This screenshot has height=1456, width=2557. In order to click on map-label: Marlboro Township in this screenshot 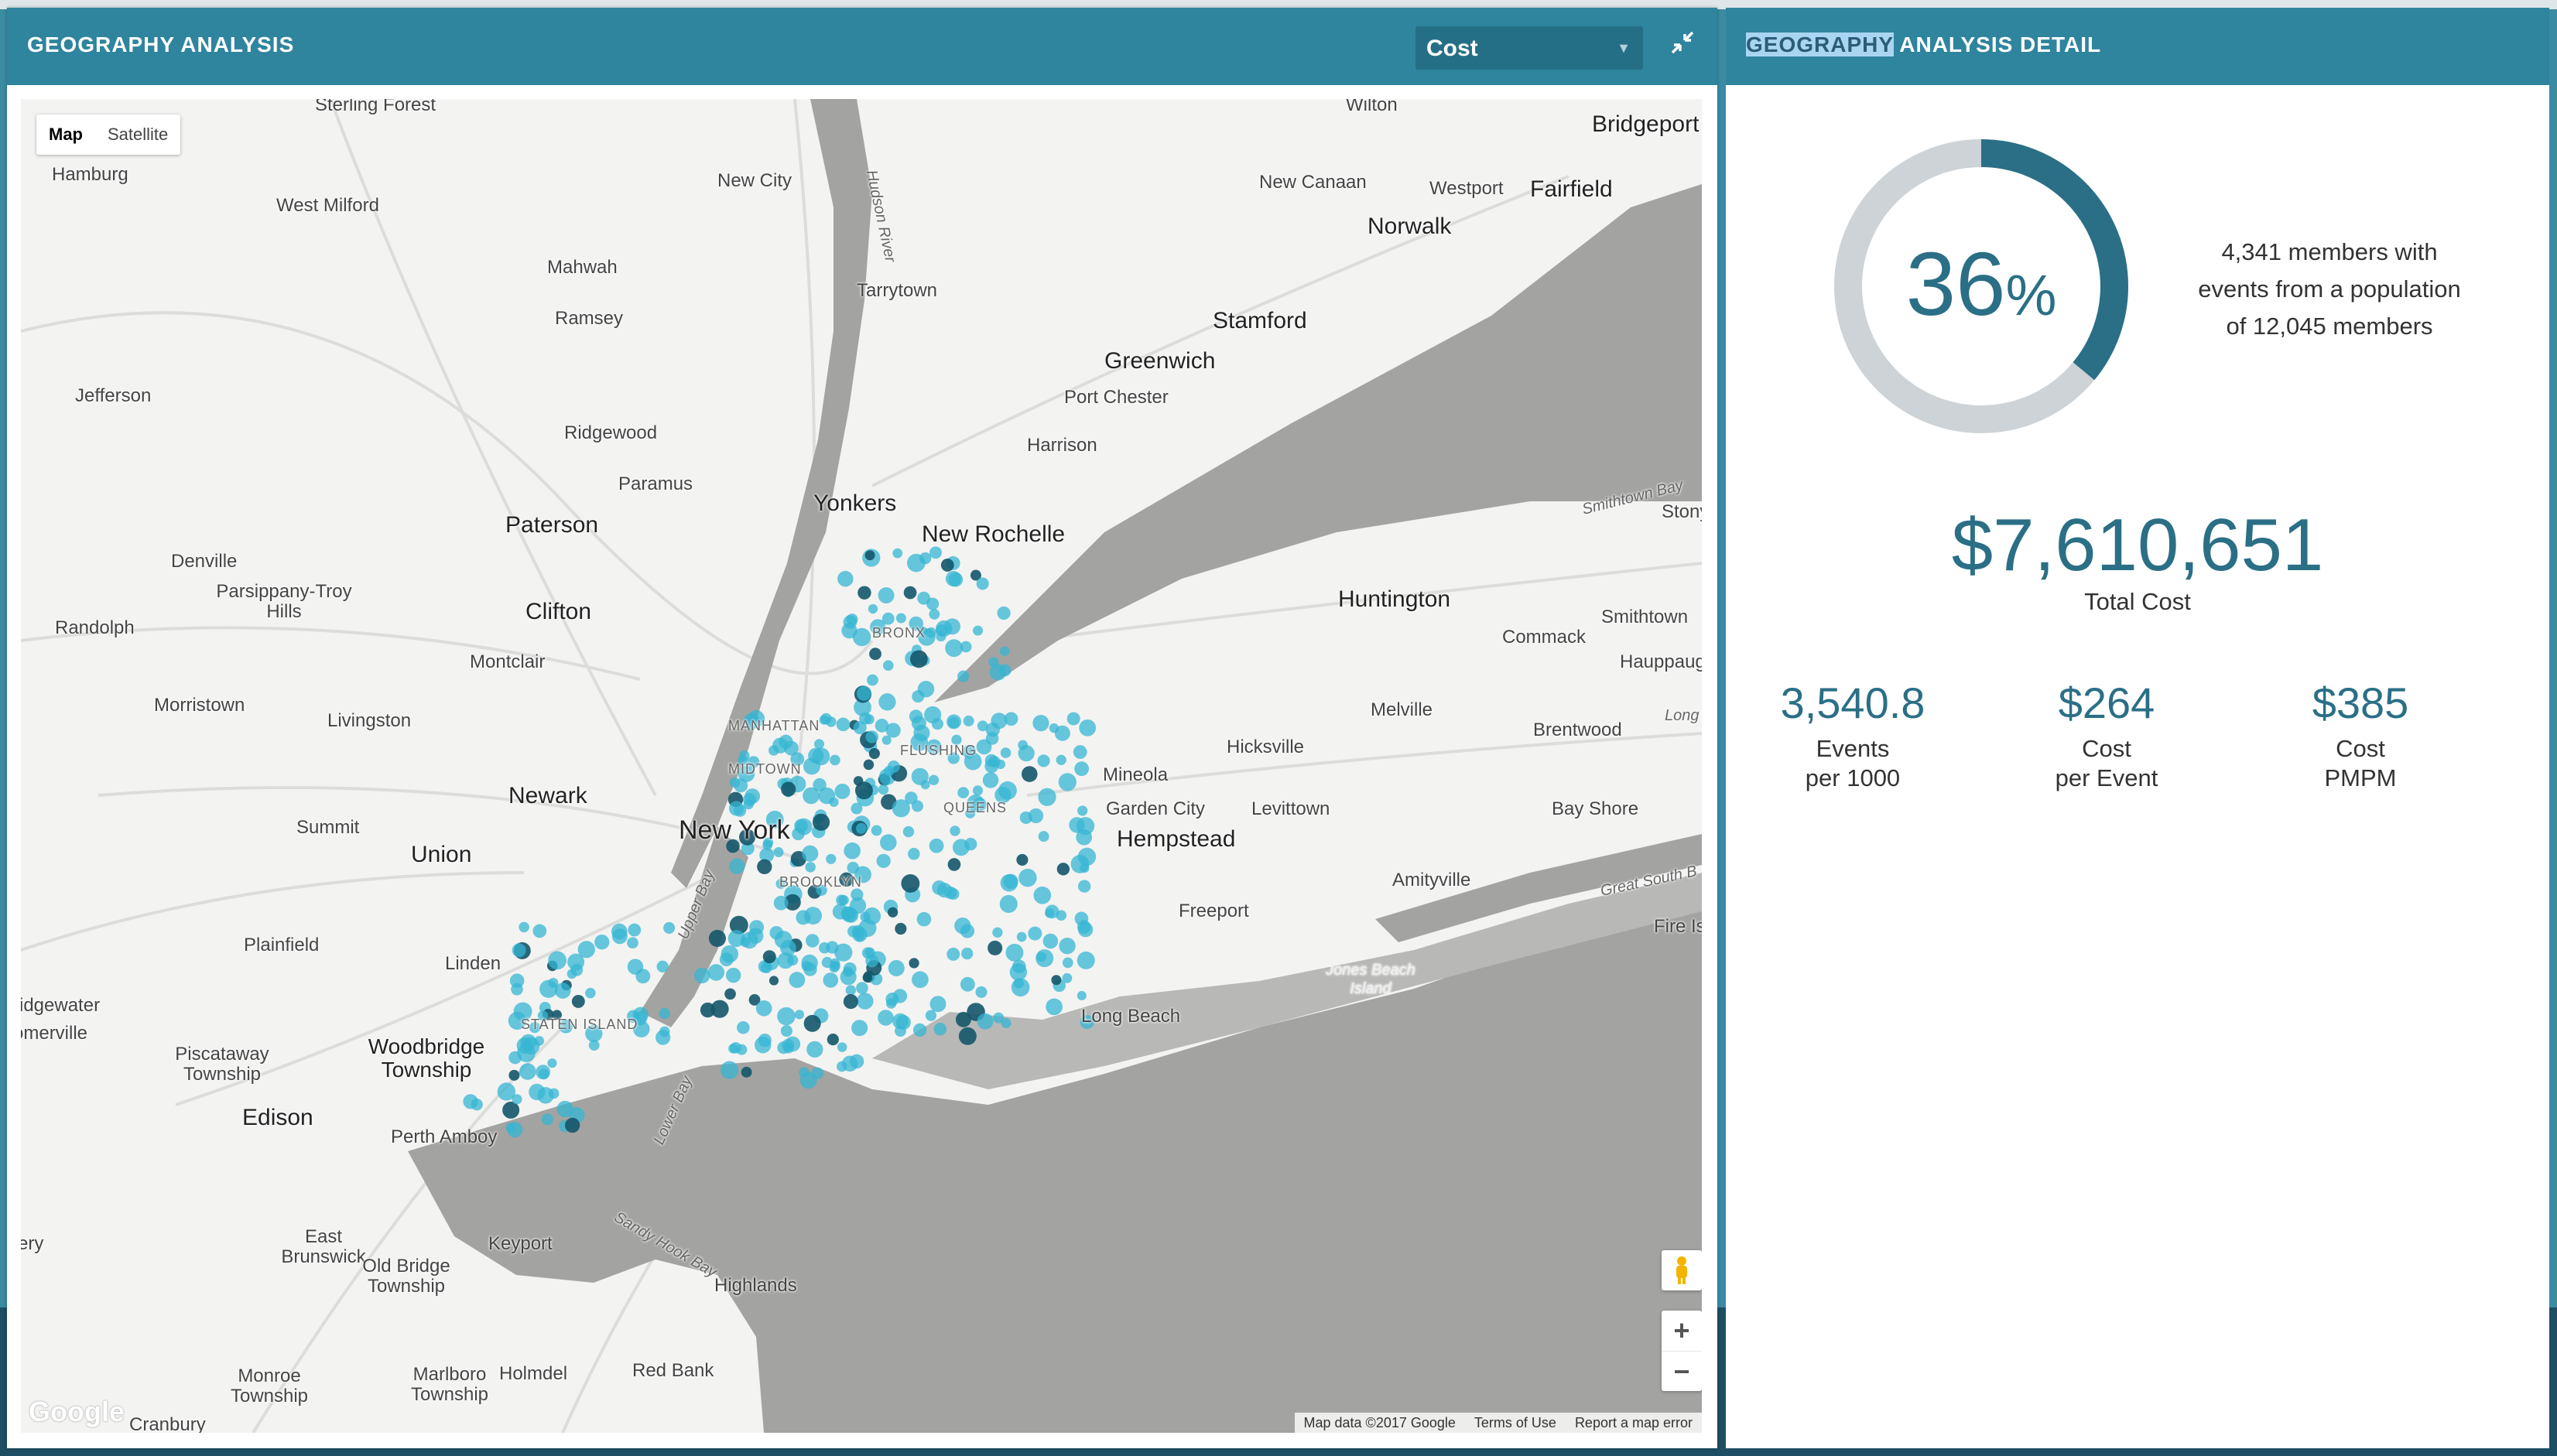, I will do `click(449, 1385)`.